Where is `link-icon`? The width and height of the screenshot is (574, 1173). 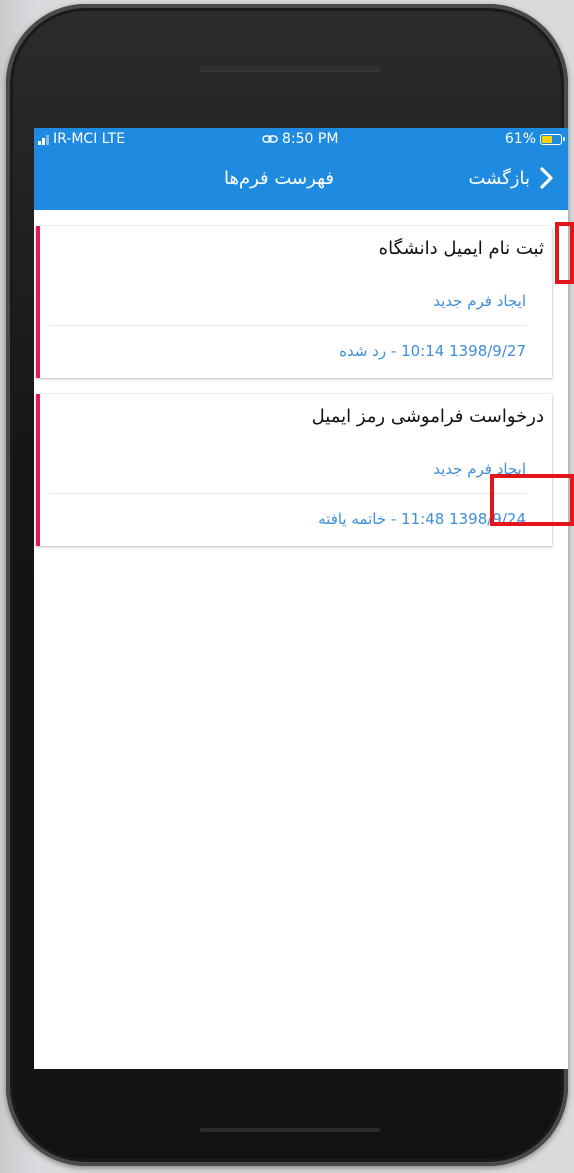
link-icon is located at coordinates (270, 139).